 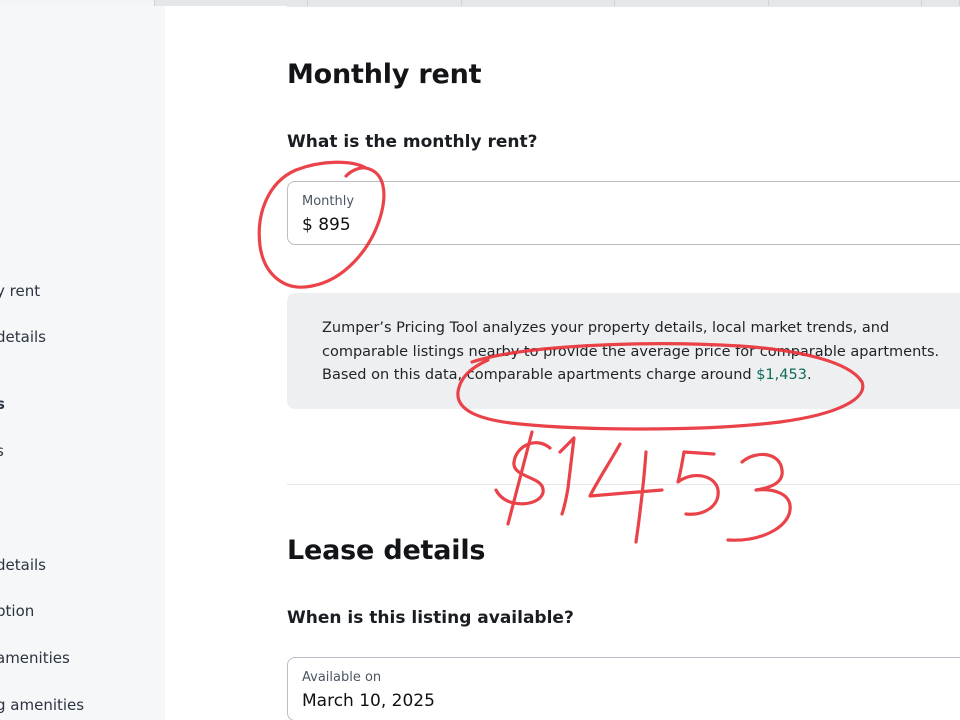 What do you see at coordinates (42, 705) in the screenshot?
I see `sidebar-item: g amenities` at bounding box center [42, 705].